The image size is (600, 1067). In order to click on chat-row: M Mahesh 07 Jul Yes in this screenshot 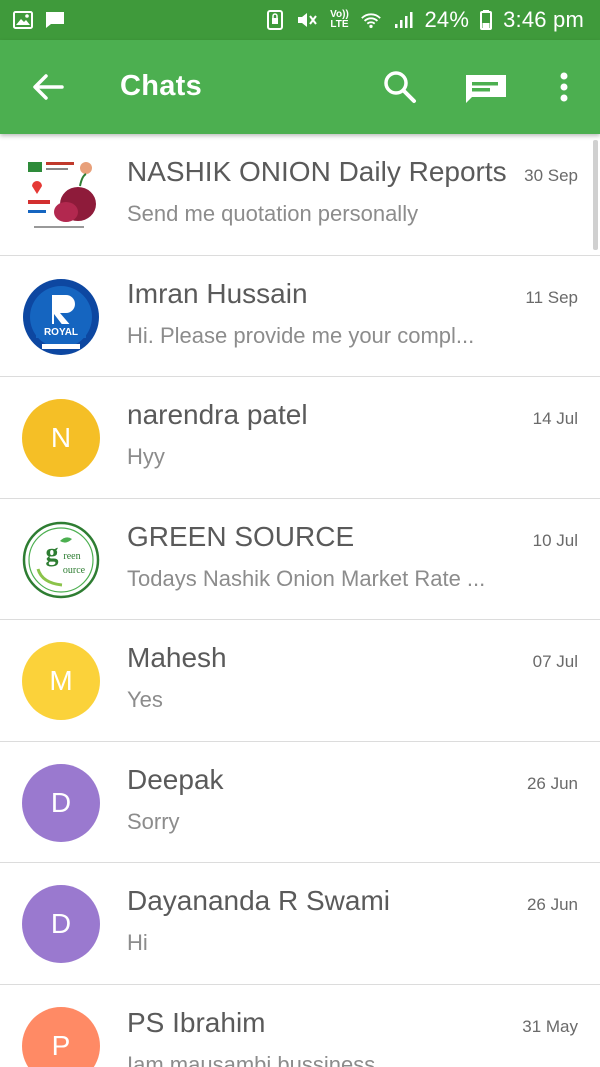, I will do `click(300, 681)`.